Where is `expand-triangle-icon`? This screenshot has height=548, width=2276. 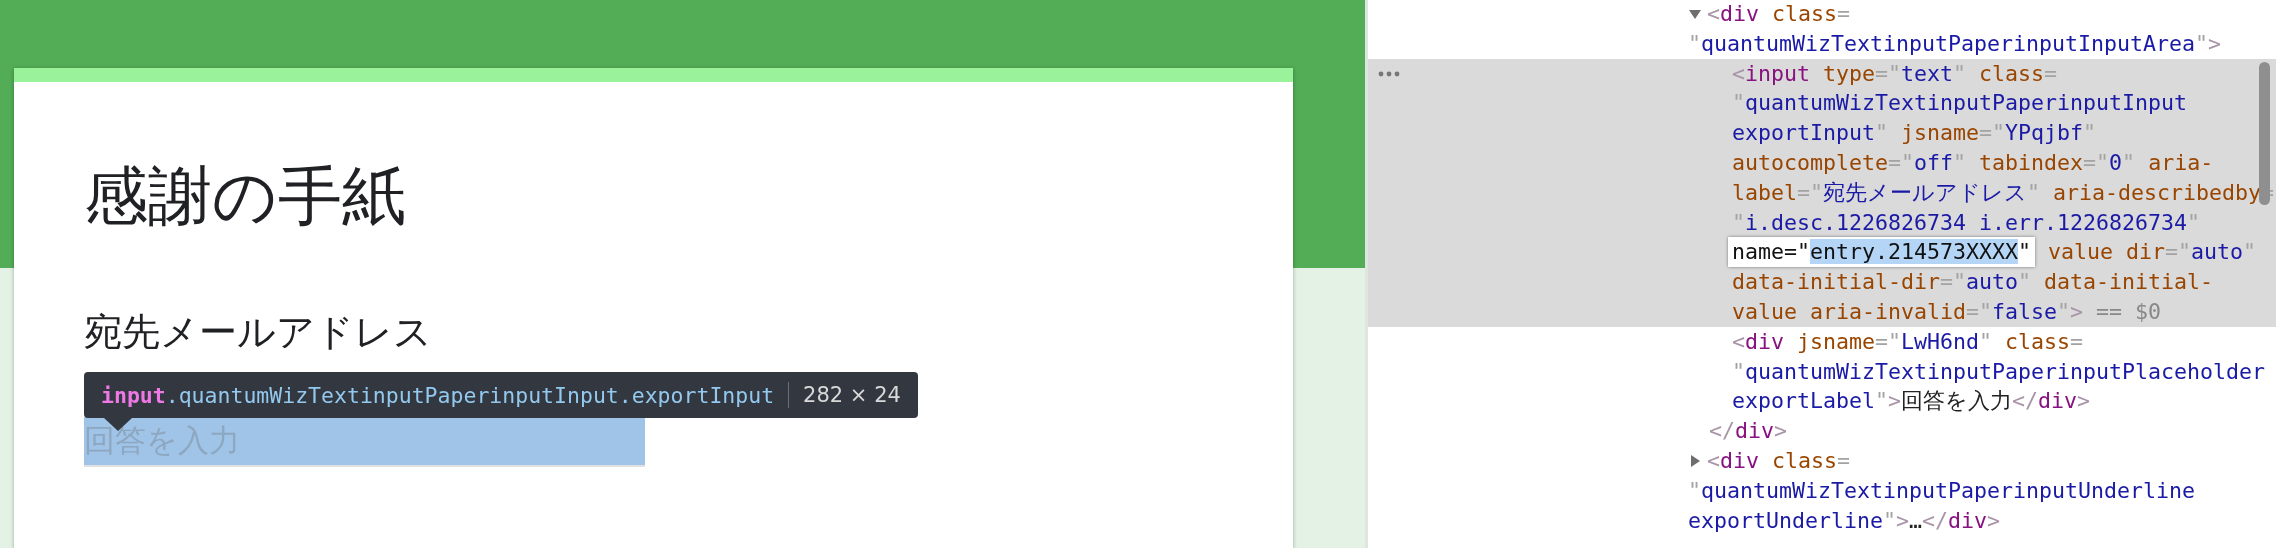 expand-triangle-icon is located at coordinates (1695, 460).